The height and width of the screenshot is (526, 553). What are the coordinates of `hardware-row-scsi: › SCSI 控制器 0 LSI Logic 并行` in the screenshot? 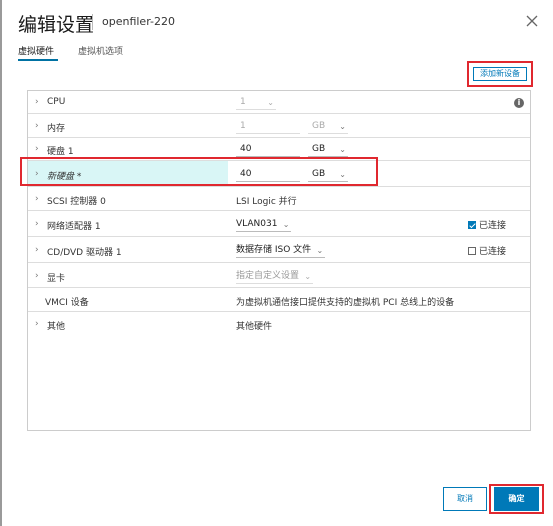 It's located at (279, 199).